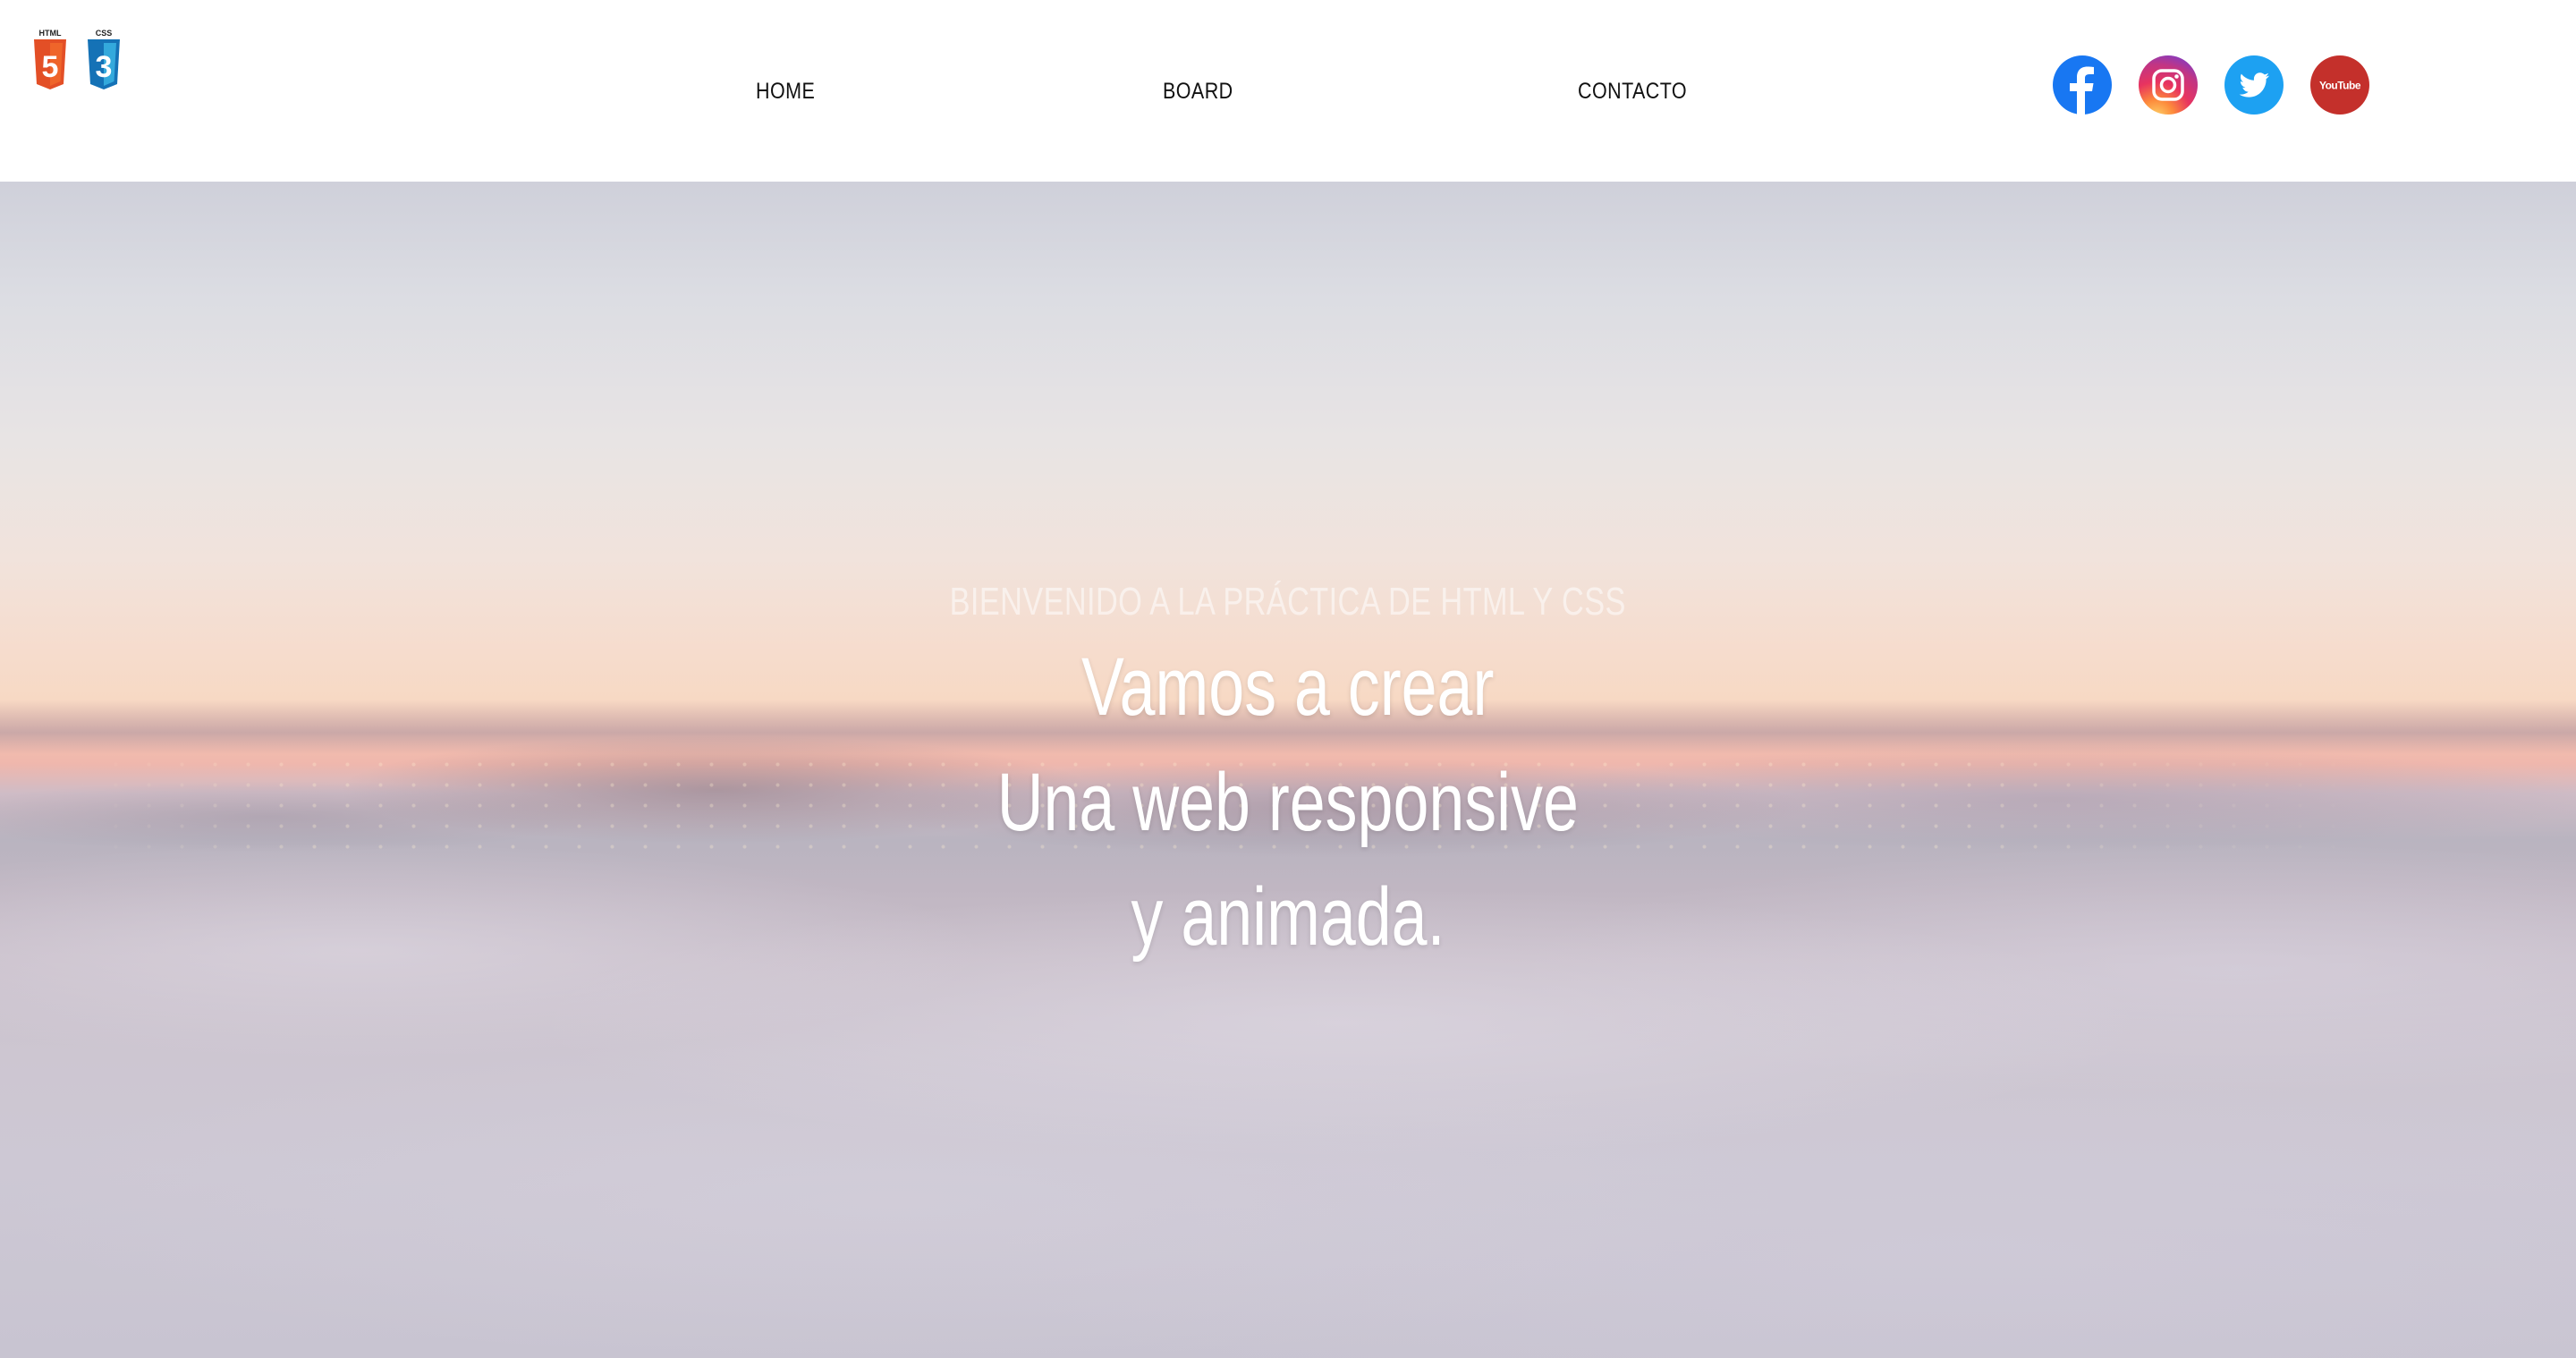  I want to click on hero-heading-line-1-text: Vamos a crear, so click(1288, 687).